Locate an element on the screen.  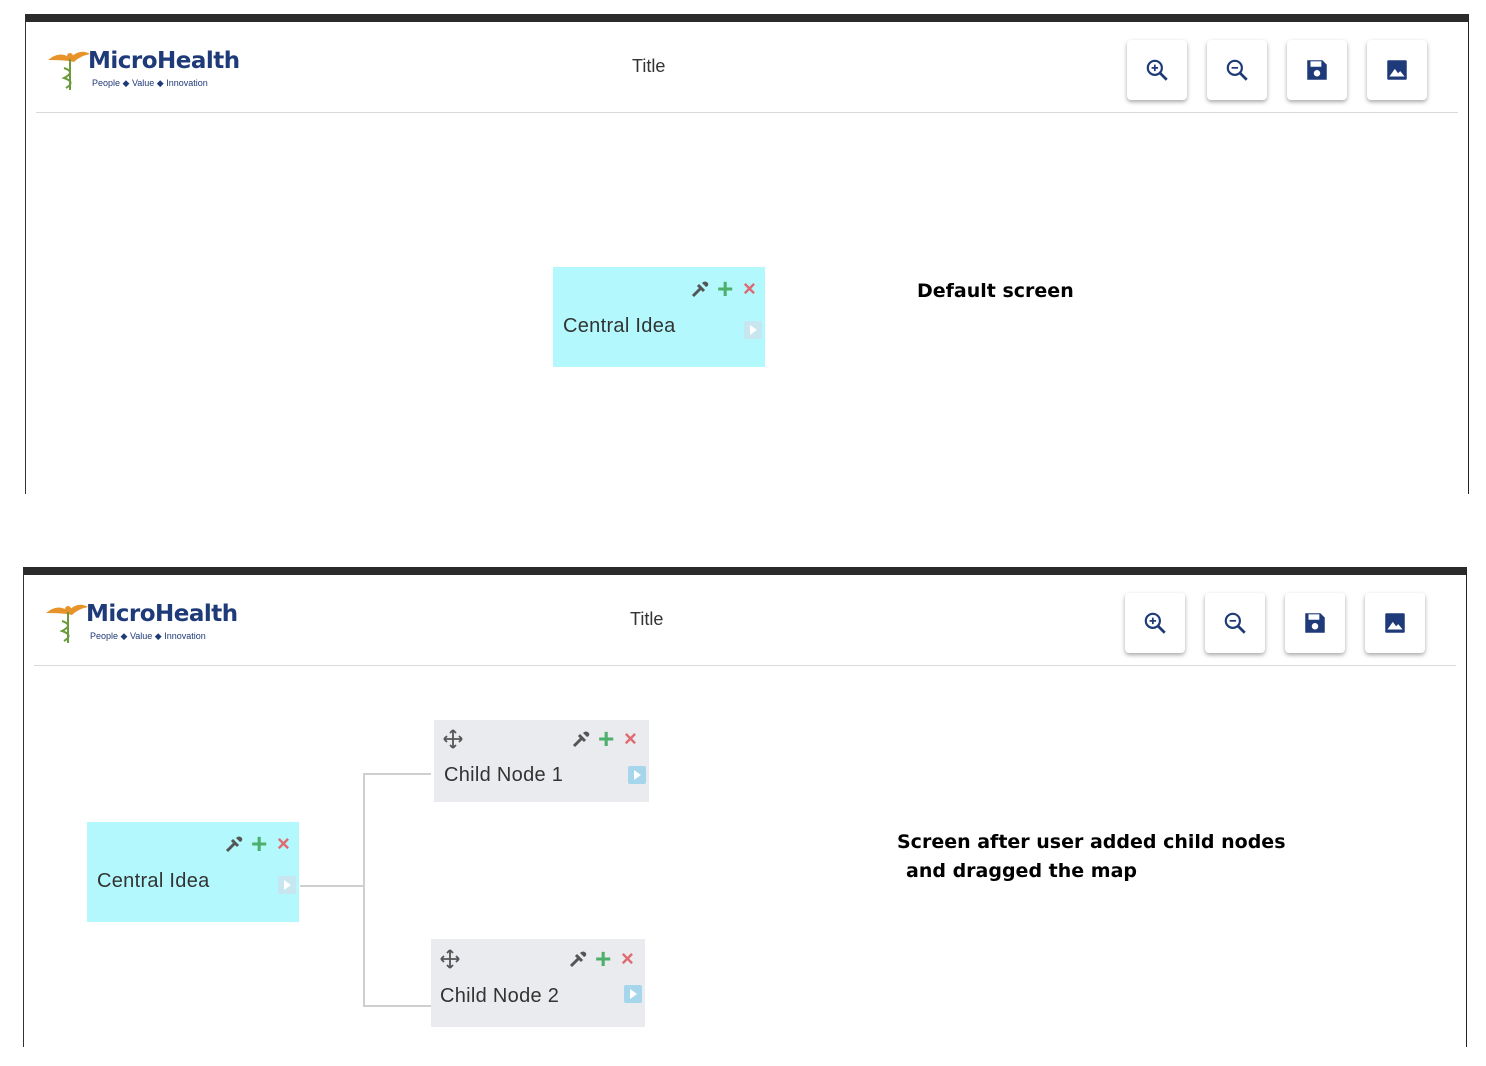
after-screen-caption-line1: Screen after user added child nodes is located at coordinates (1091, 842).